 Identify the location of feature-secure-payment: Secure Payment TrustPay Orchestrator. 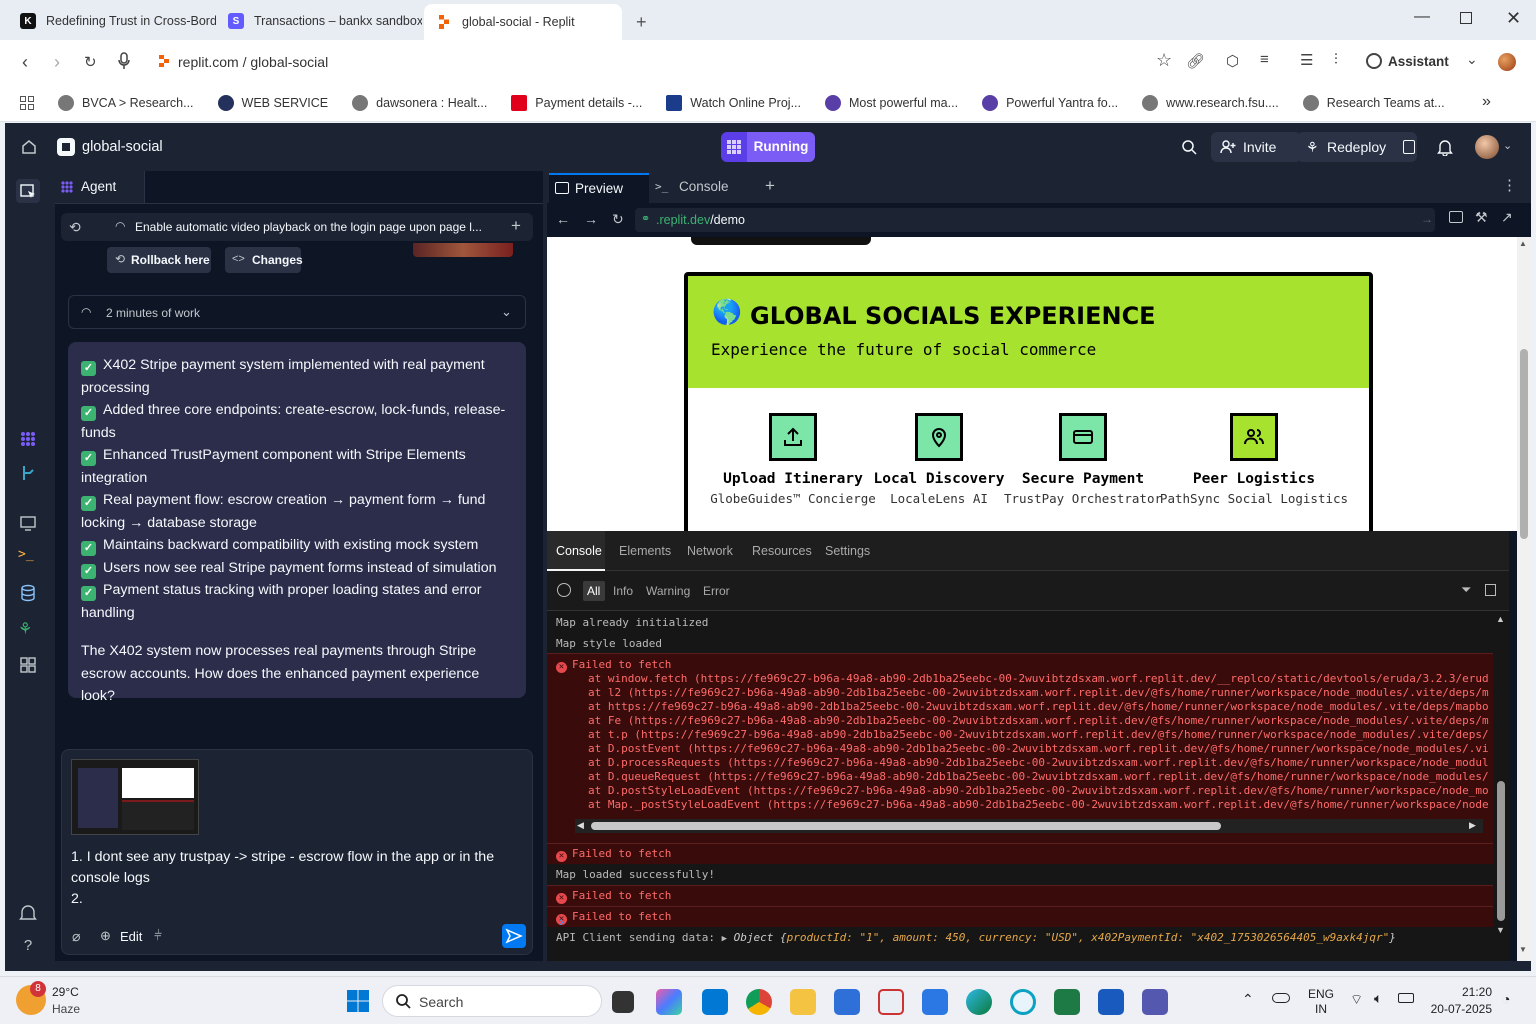
(1083, 459).